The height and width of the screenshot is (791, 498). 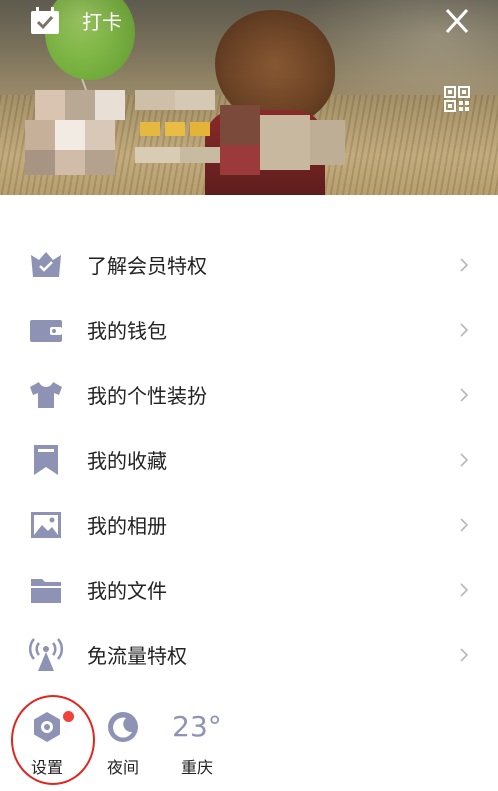 I want to click on checkin-label: 打卡, so click(x=102, y=22).